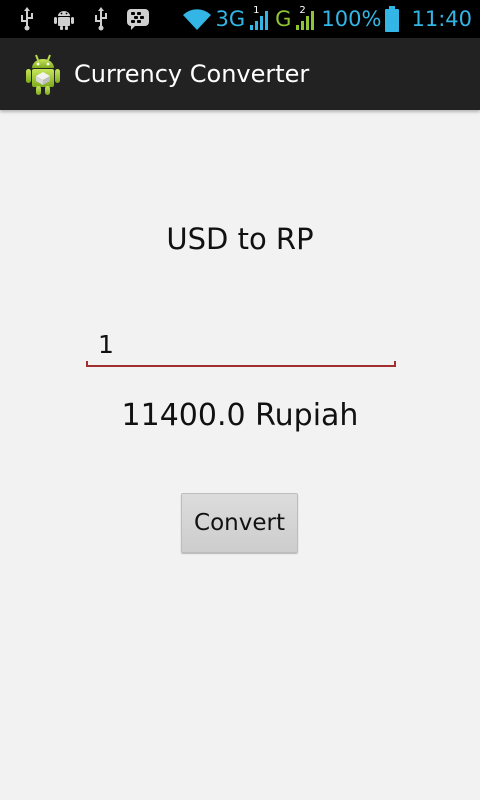 This screenshot has height=800, width=480. What do you see at coordinates (230, 18) in the screenshot?
I see `network-type-1: 3G` at bounding box center [230, 18].